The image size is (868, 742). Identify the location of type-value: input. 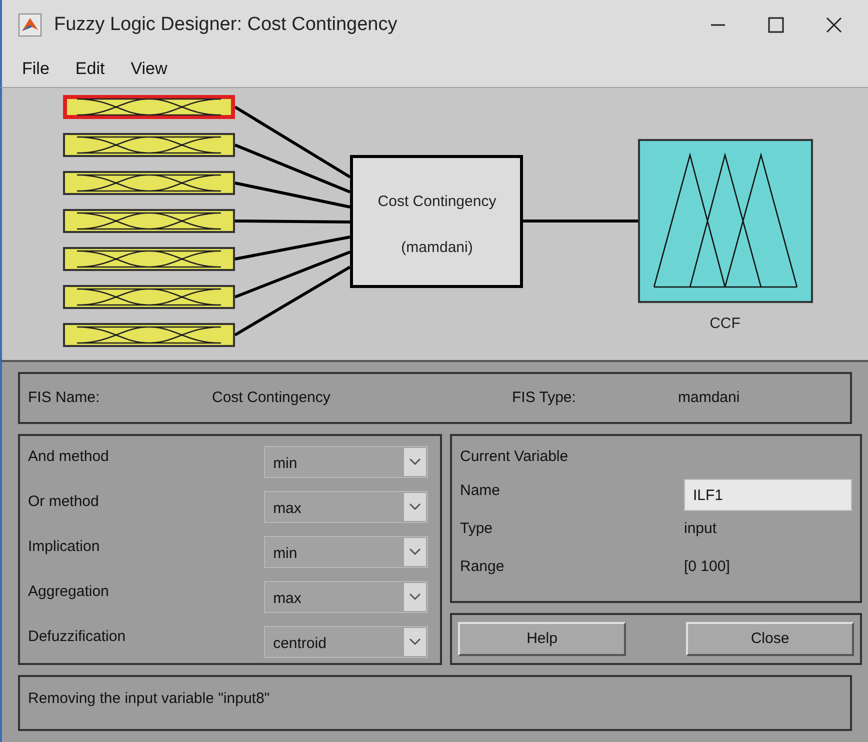
(700, 528).